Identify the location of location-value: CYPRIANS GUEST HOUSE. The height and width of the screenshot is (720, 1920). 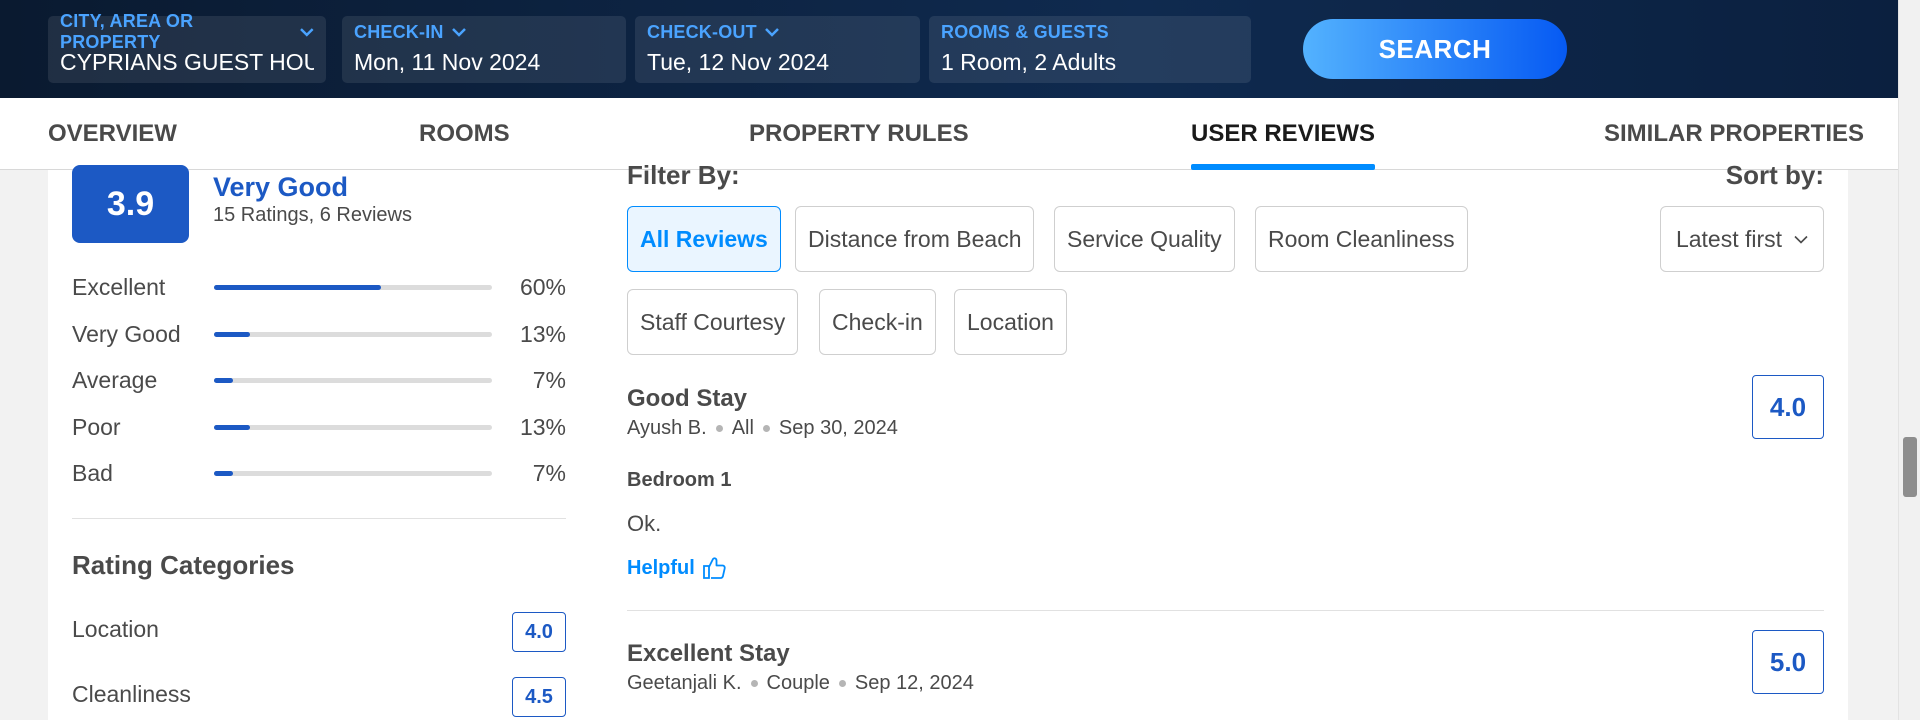
(187, 62).